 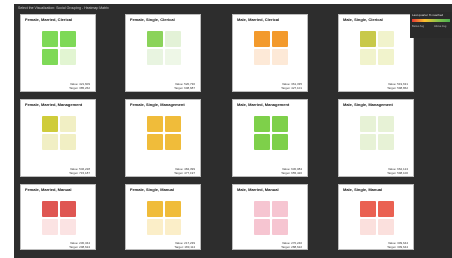 What do you see at coordinates (54, 104) in the screenshot?
I see `card-title: Female, Married, Management` at bounding box center [54, 104].